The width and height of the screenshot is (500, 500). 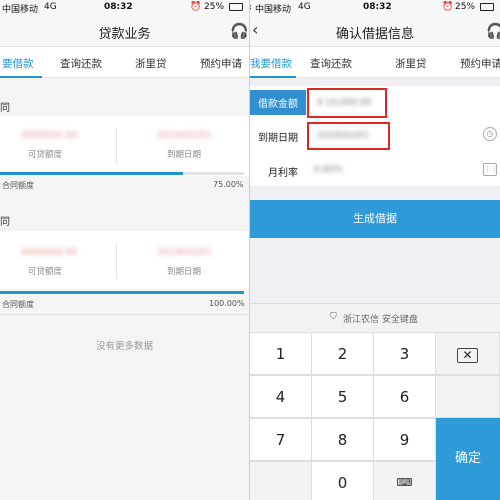 What do you see at coordinates (227, 303) in the screenshot?
I see `usage-percent-text: 100.00%` at bounding box center [227, 303].